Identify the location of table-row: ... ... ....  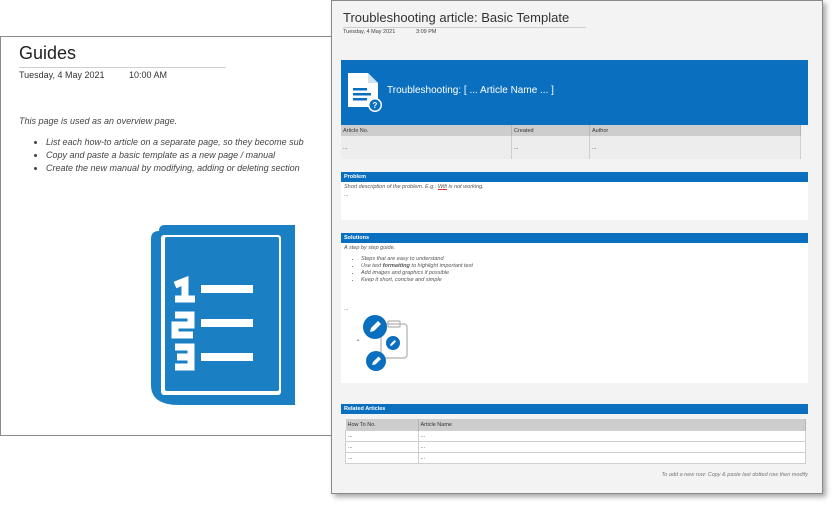
(571, 147).